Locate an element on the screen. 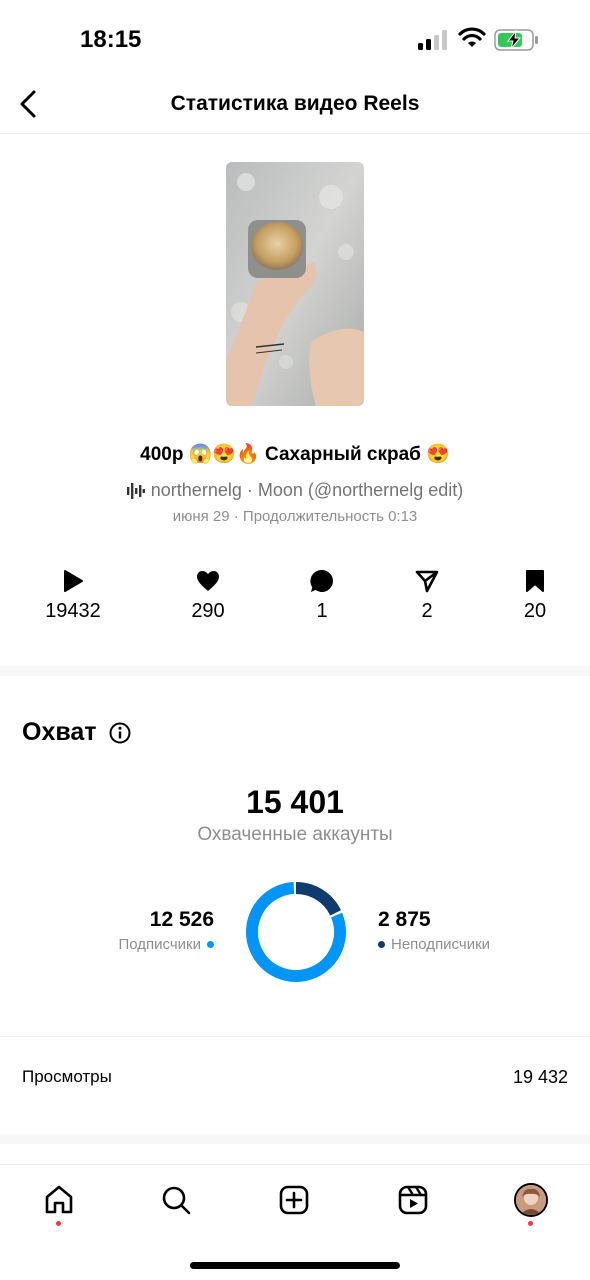 This screenshot has width=590, height=1280. followers-label: Подписчики is located at coordinates (159, 944).